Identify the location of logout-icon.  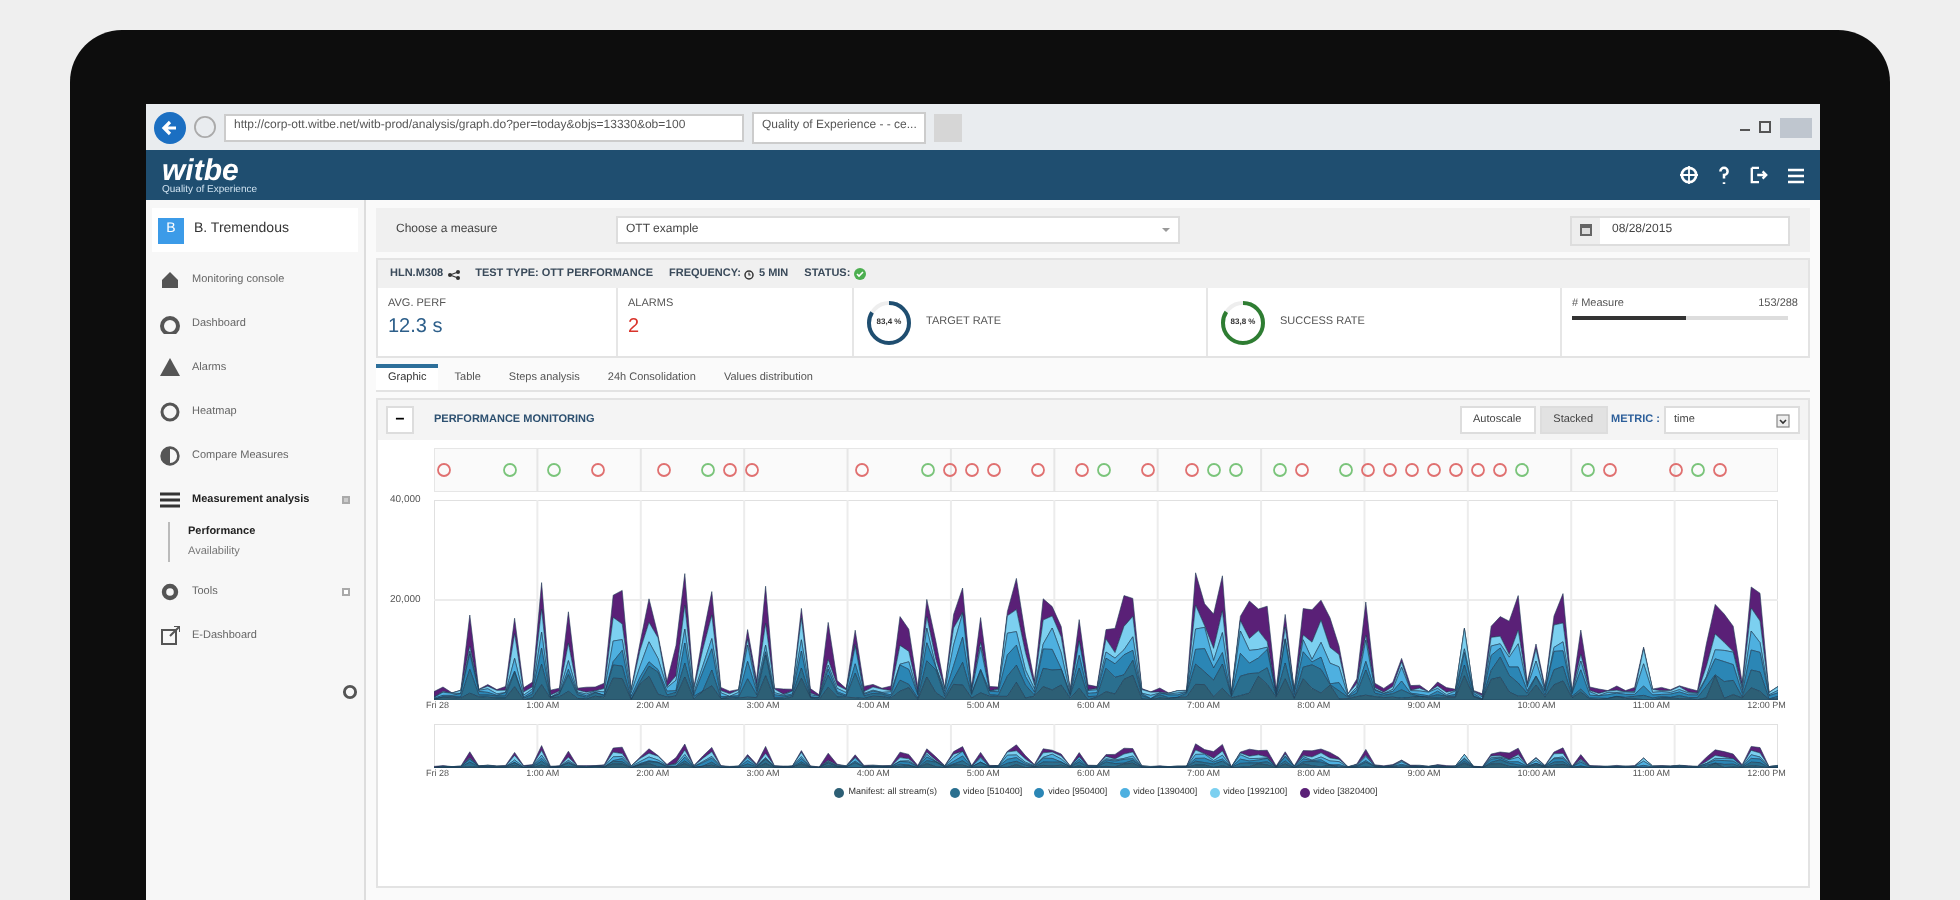
(1759, 175).